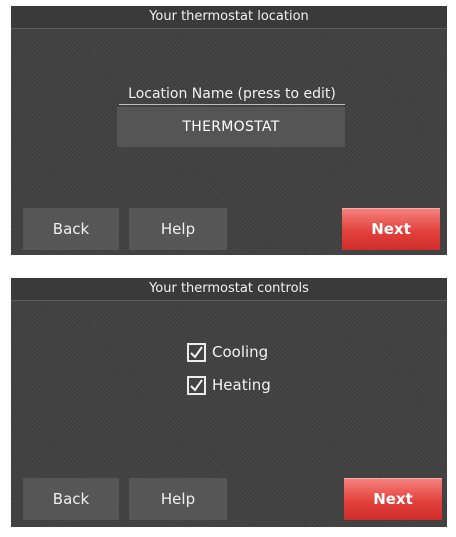 The image size is (456, 537). What do you see at coordinates (241, 385) in the screenshot?
I see `heating-label: Heating` at bounding box center [241, 385].